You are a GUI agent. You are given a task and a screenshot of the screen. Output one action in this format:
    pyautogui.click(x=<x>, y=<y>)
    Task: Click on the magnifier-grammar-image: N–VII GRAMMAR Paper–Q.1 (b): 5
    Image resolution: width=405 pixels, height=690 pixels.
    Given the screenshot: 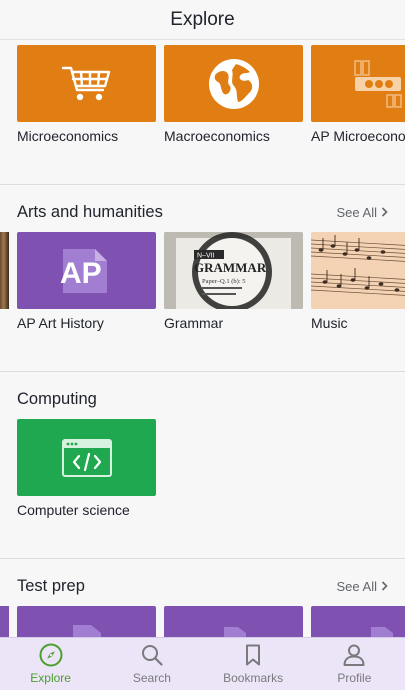 What is the action you would take?
    pyautogui.click(x=233, y=270)
    